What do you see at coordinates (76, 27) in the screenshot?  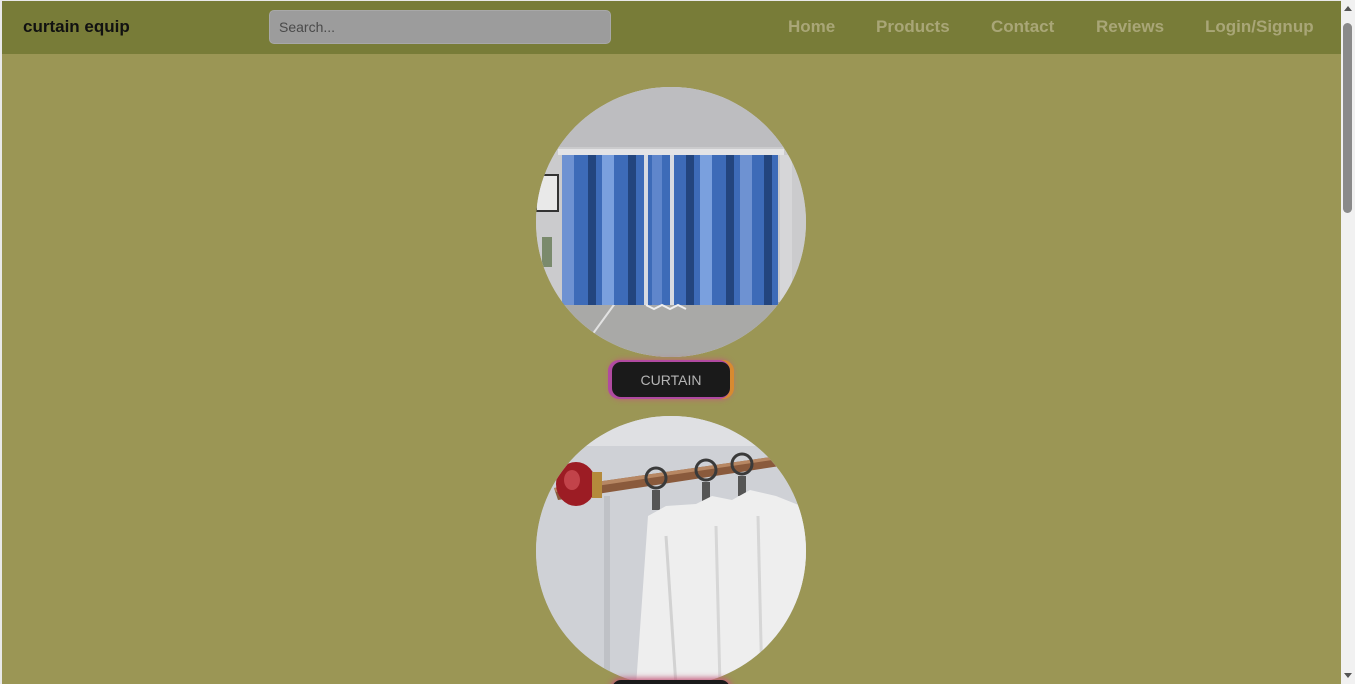 I see `brand-logo: curtain equip` at bounding box center [76, 27].